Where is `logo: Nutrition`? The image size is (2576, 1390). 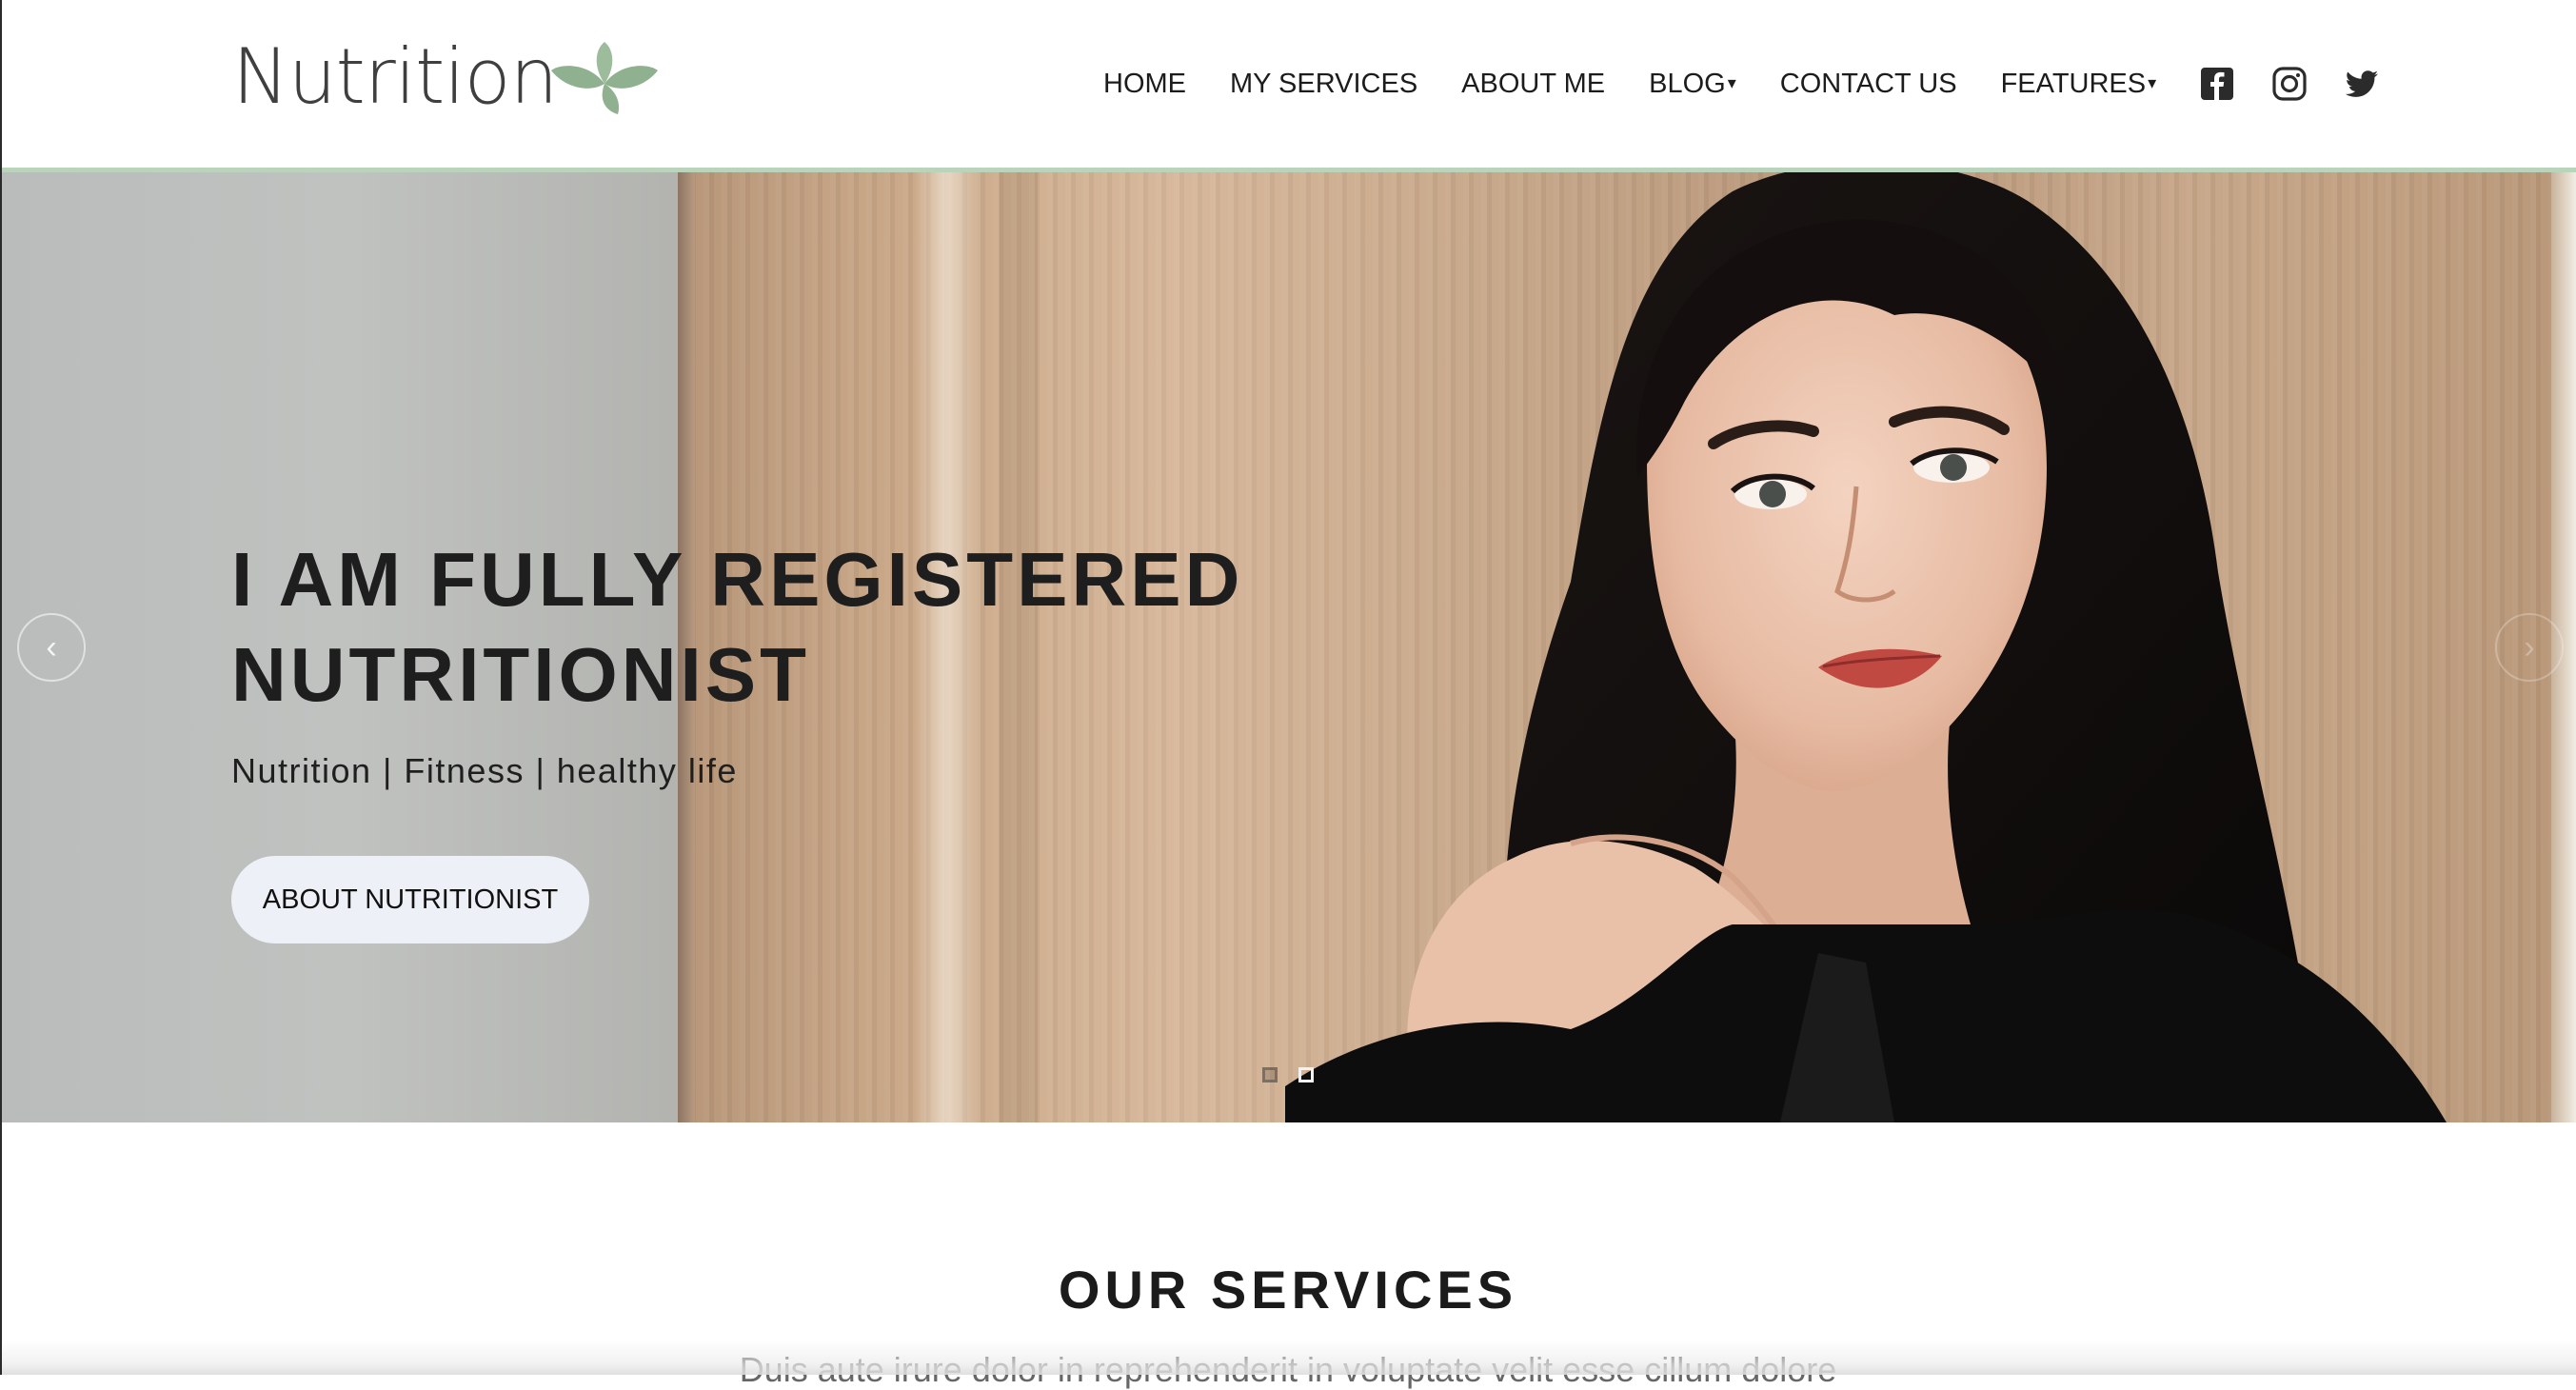
logo: Nutrition is located at coordinates (445, 76).